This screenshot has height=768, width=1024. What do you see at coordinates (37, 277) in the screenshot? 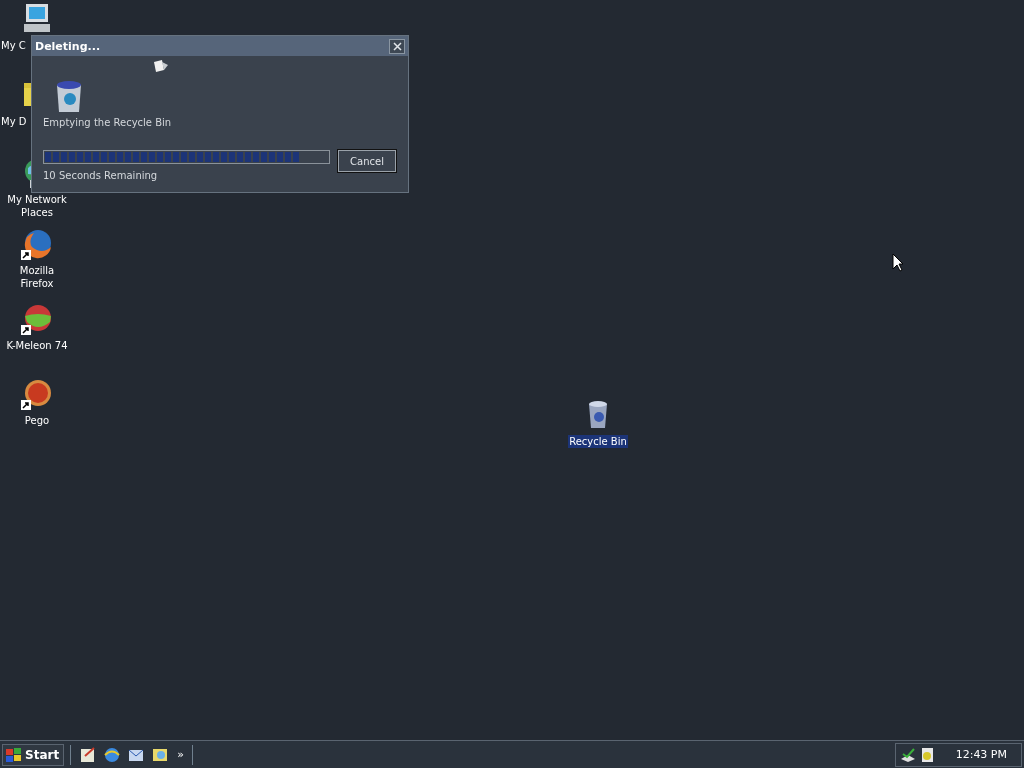
I see `icon-label: Mozilla Firefox` at bounding box center [37, 277].